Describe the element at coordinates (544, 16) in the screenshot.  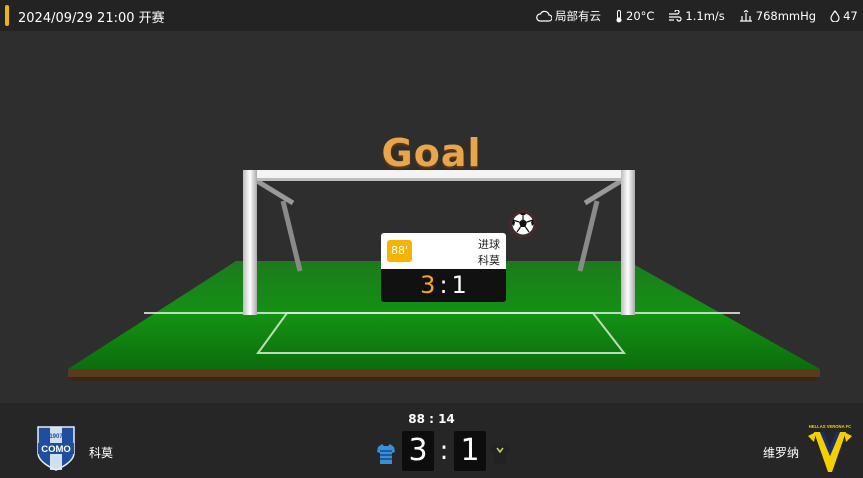
I see `cloud-icon` at that location.